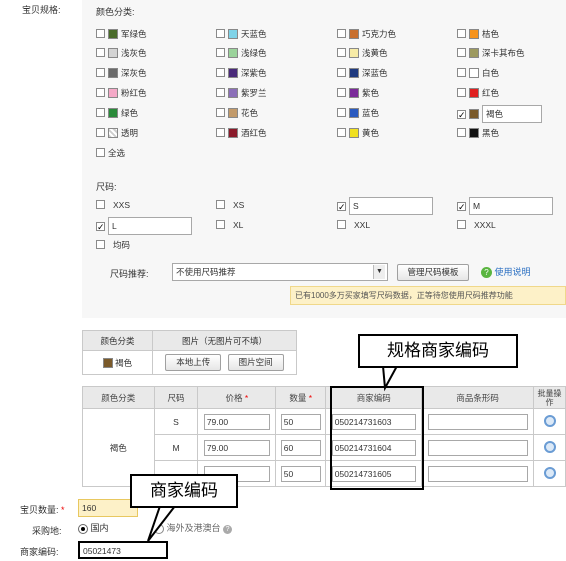 The image size is (566, 561). What do you see at coordinates (390, 378) in the screenshot?
I see `callout-pointer-spec` at bounding box center [390, 378].